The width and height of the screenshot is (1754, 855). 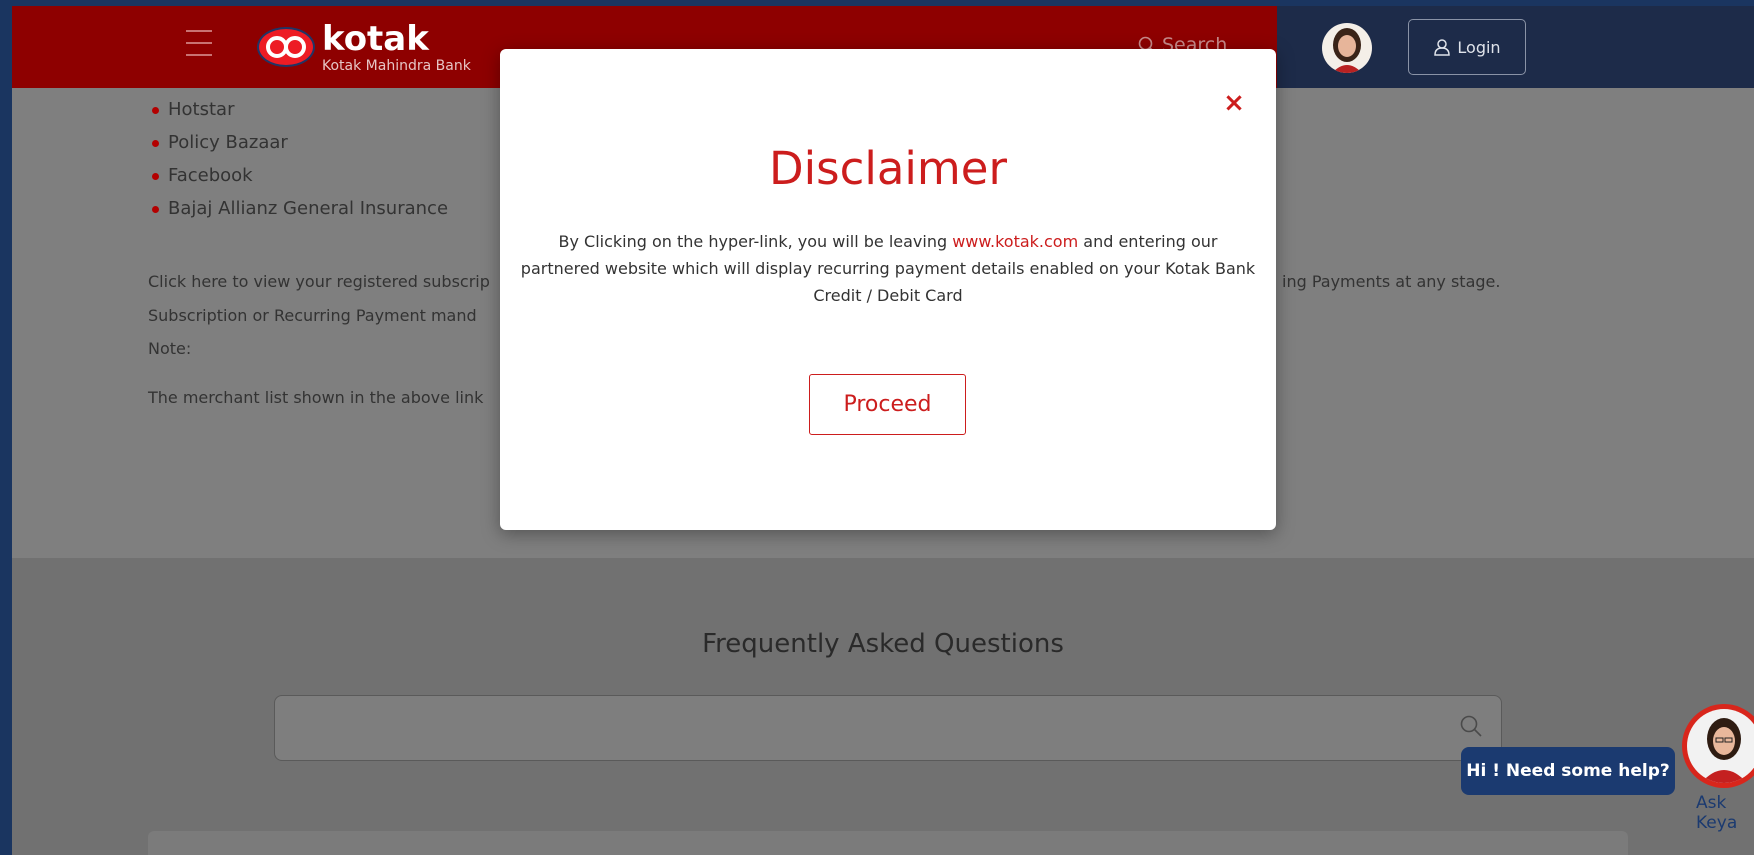 I want to click on kotak-logo-icon, so click(x=286, y=47).